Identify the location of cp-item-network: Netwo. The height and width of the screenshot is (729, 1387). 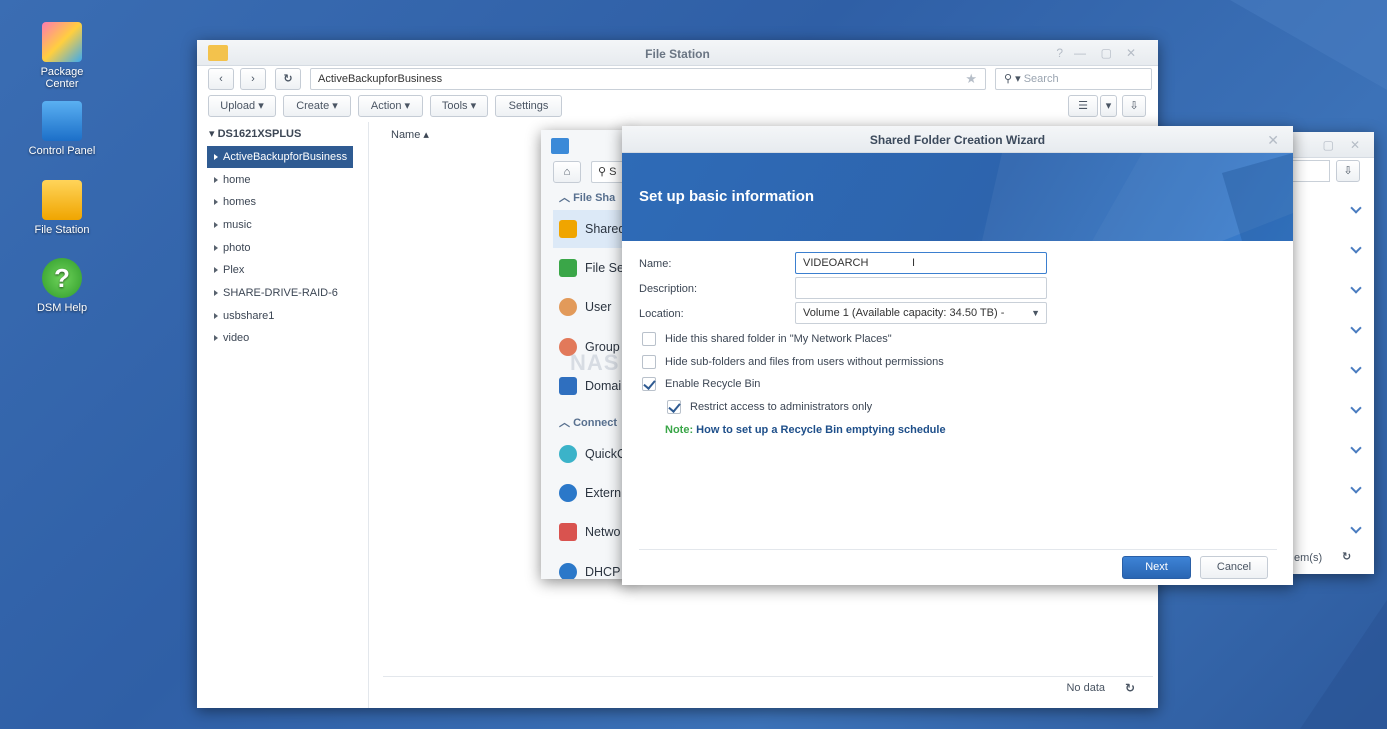
(593, 532).